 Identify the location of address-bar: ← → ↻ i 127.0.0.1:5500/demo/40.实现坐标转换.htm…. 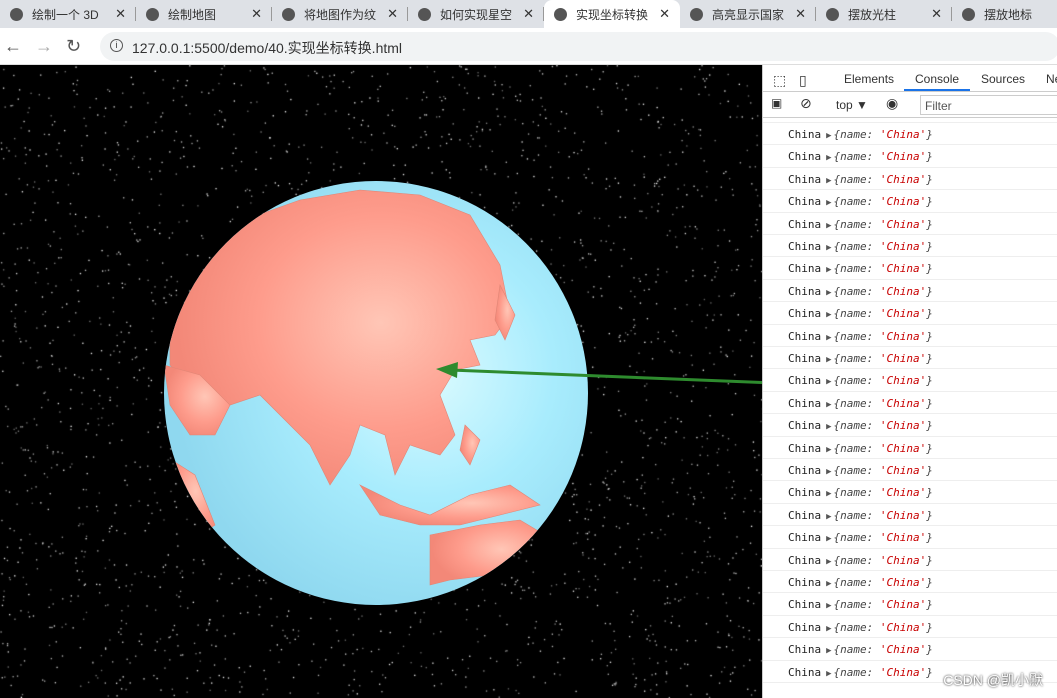
(528, 46).